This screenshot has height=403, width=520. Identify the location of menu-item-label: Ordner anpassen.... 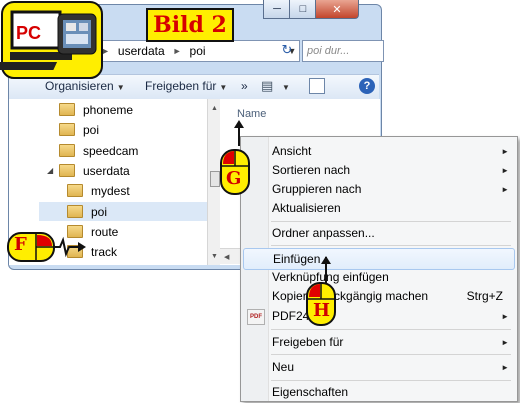
(323, 233).